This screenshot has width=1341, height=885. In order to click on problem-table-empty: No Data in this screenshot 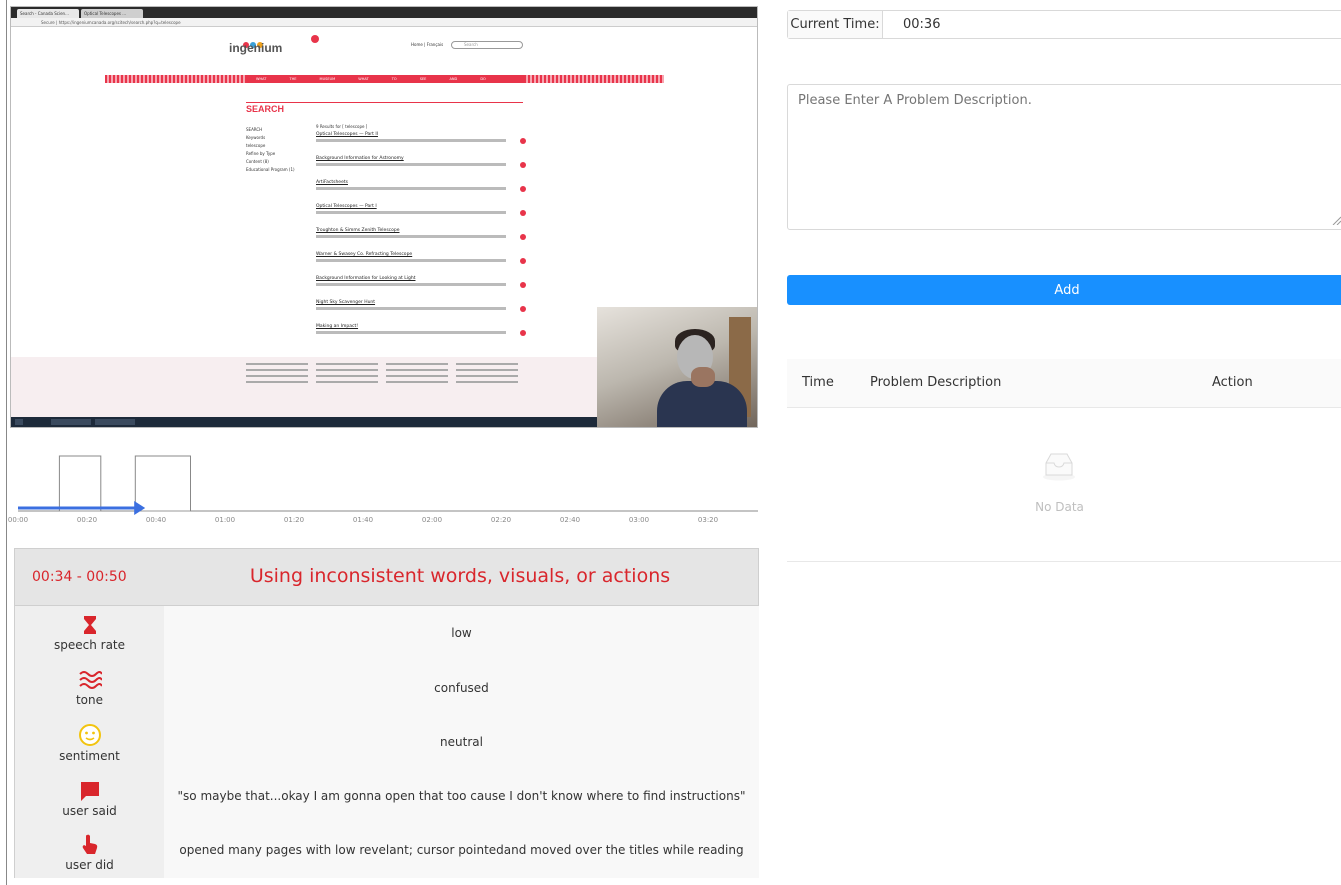, I will do `click(1064, 485)`.